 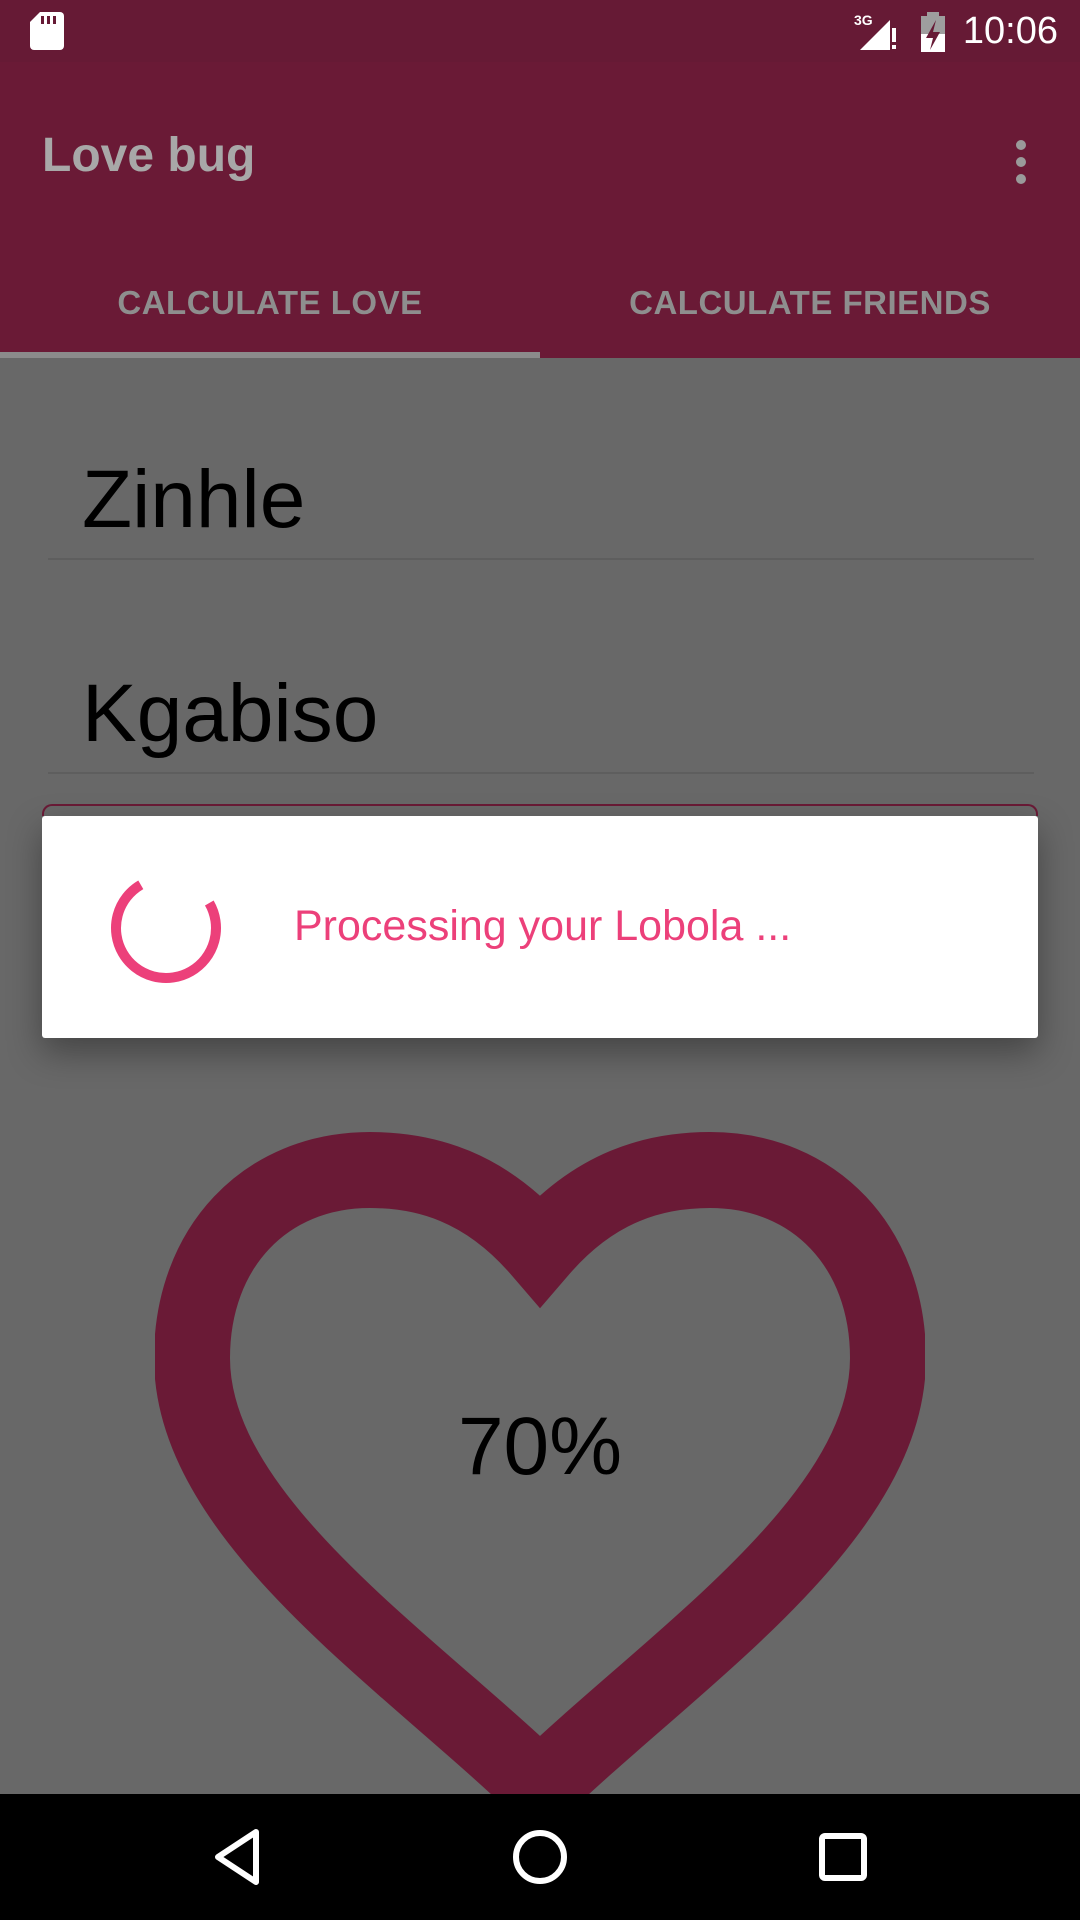 I want to click on home-icon, so click(x=540, y=1857).